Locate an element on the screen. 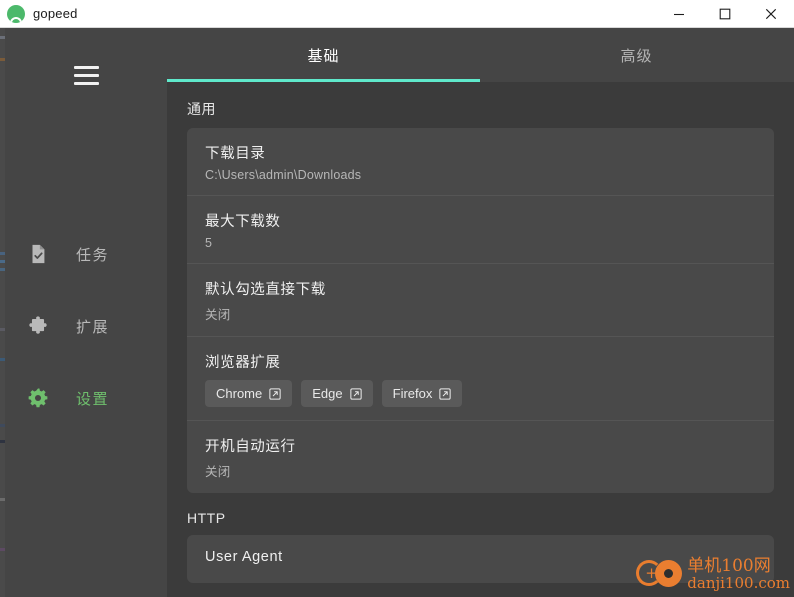  title-bar: gopeed is located at coordinates (397, 14).